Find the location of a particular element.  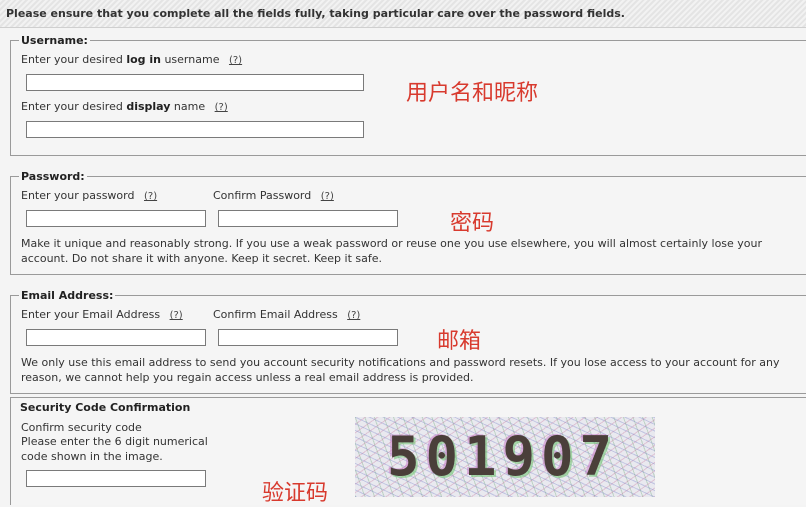

login-username-input is located at coordinates (195, 82).